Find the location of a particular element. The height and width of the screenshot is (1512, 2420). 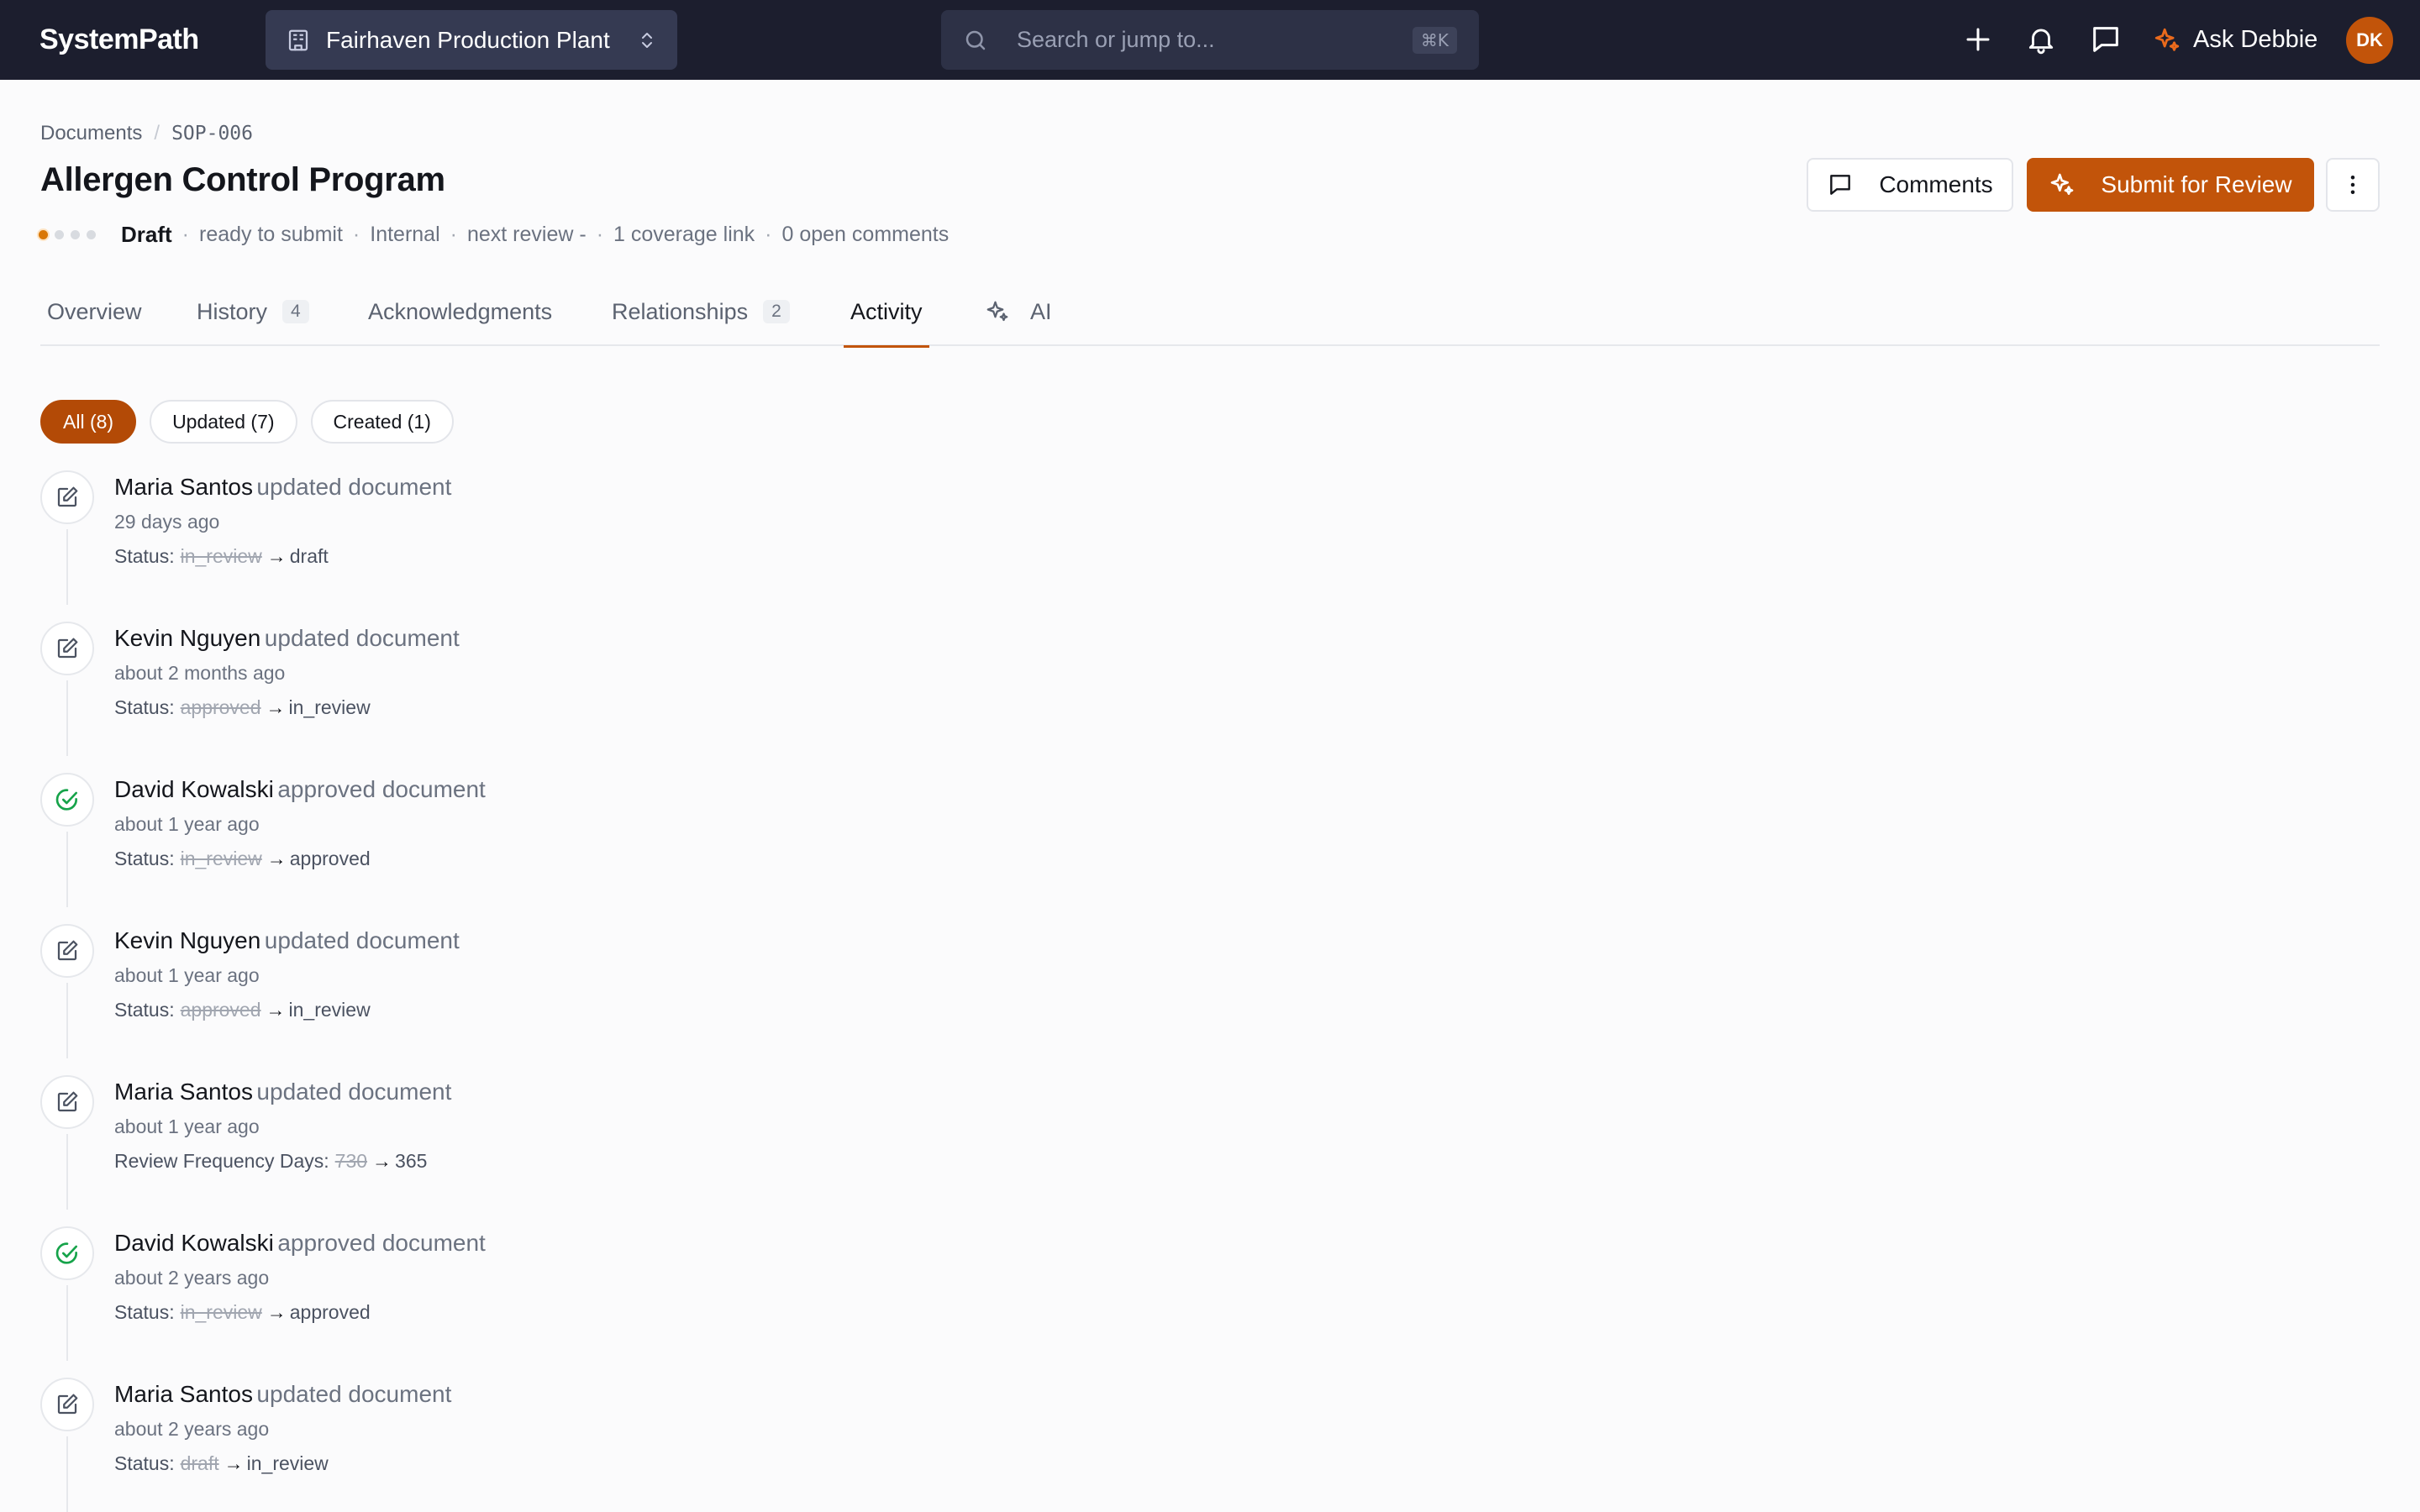

search-input: Search or jump to... ⌘K is located at coordinates (1210, 40).